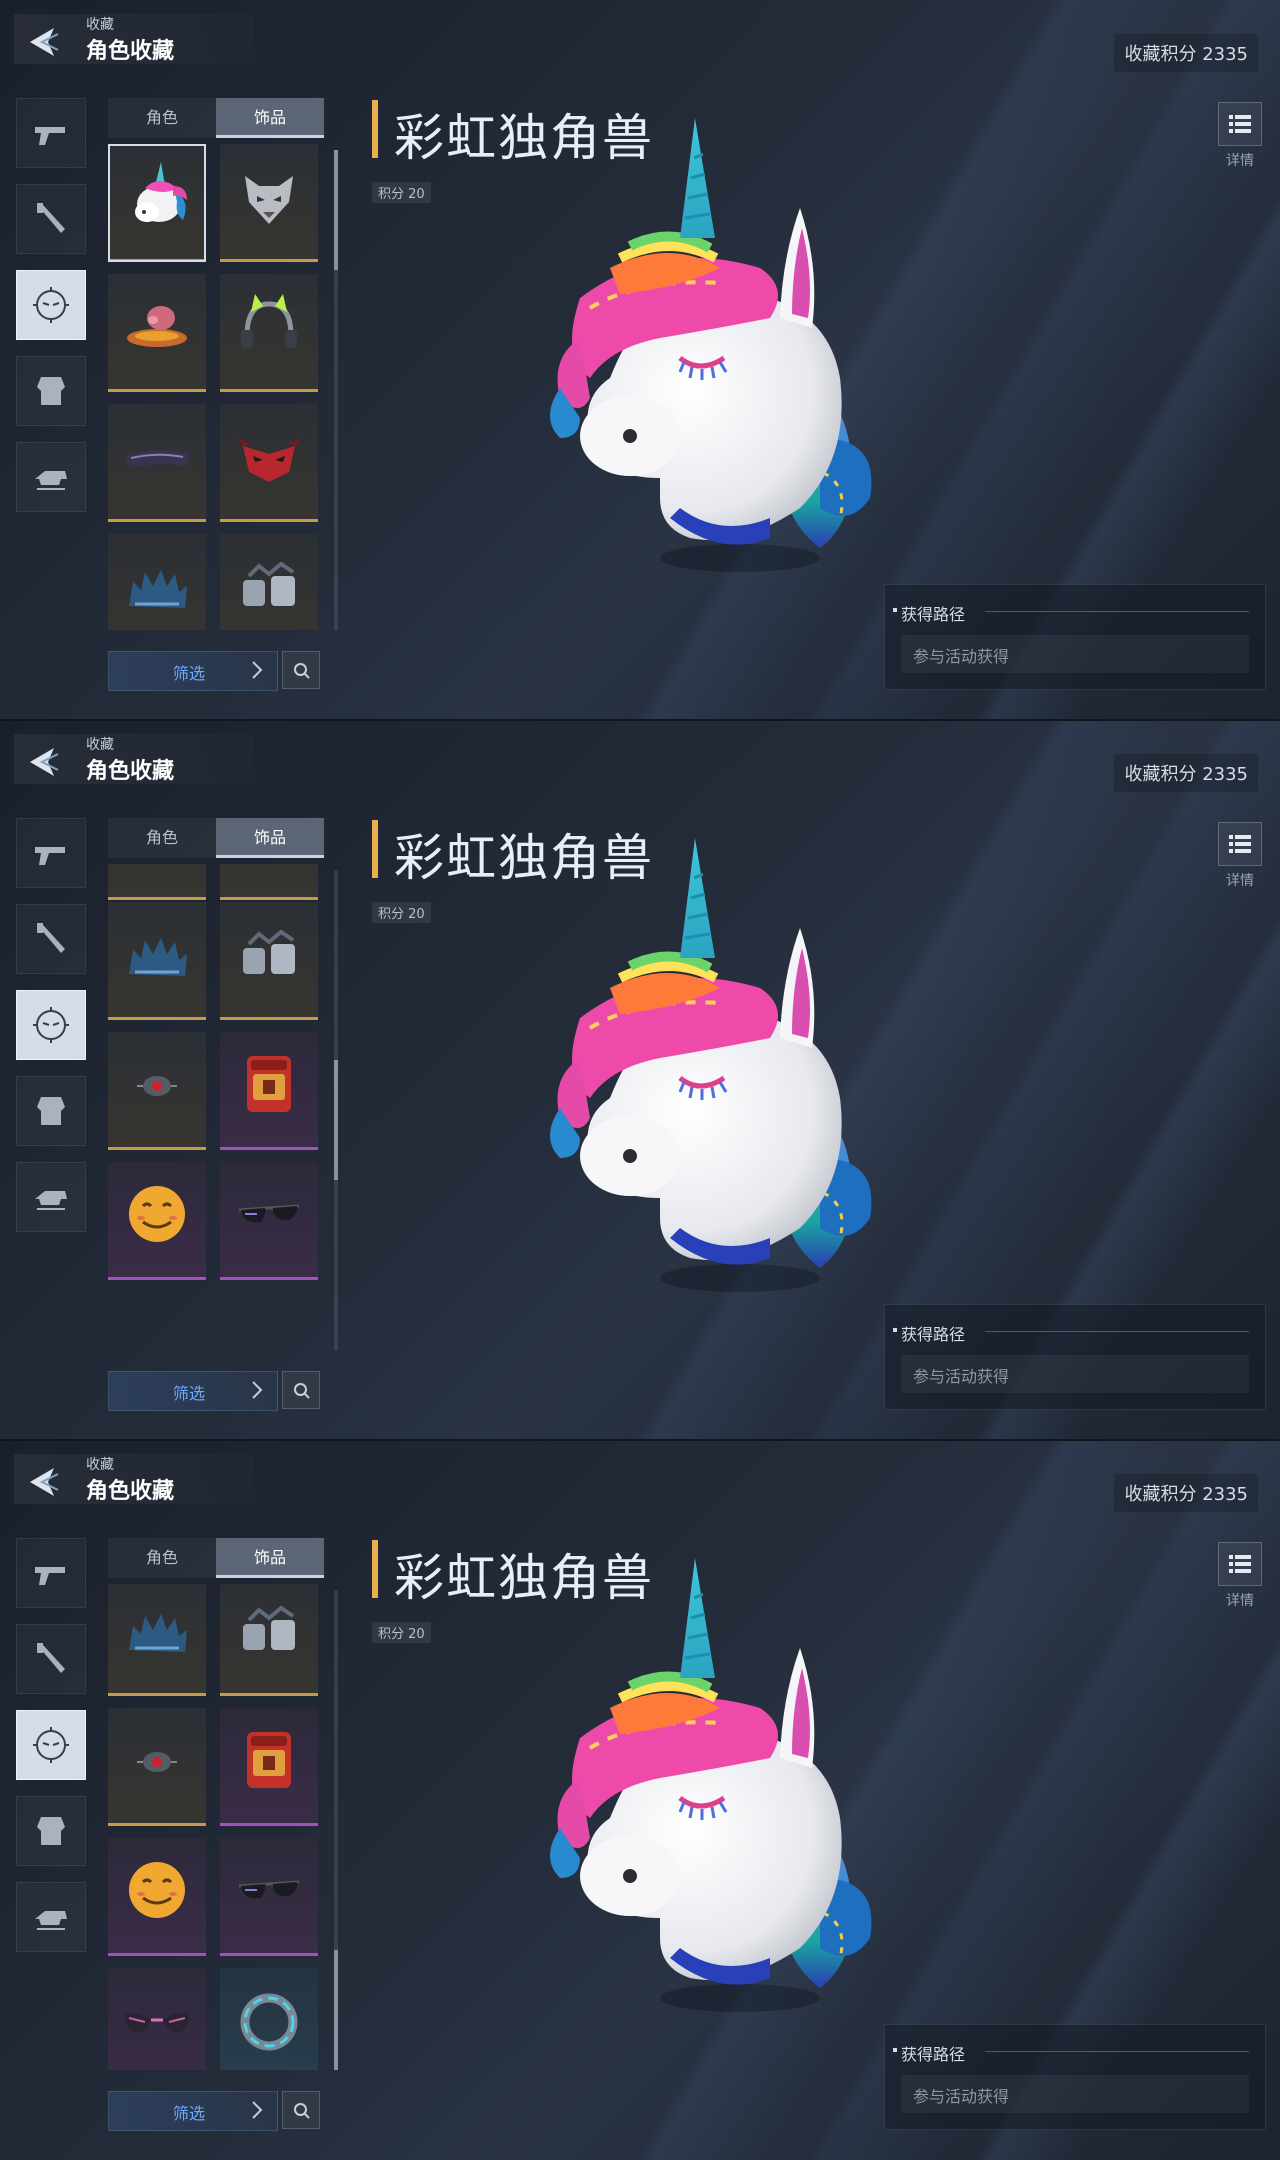 This screenshot has height=2160, width=1280. What do you see at coordinates (157, 333) in the screenshot?
I see `ufo-pig-item` at bounding box center [157, 333].